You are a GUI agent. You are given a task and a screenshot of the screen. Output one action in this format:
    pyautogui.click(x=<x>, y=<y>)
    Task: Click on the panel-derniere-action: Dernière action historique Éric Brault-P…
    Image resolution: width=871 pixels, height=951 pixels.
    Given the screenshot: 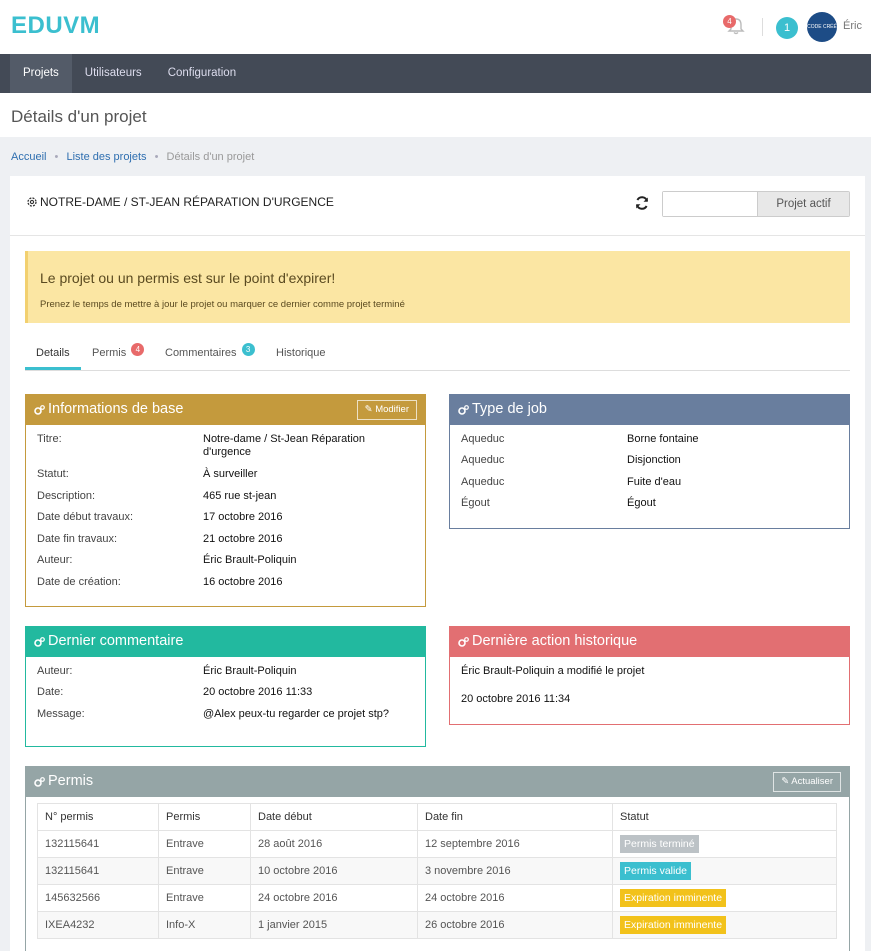 What is the action you would take?
    pyautogui.click(x=649, y=675)
    